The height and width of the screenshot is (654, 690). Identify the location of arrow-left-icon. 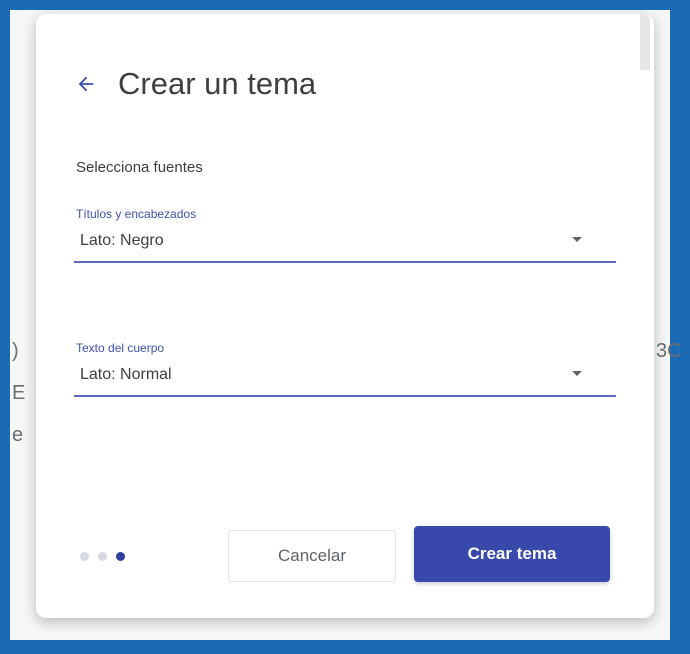
(86, 84).